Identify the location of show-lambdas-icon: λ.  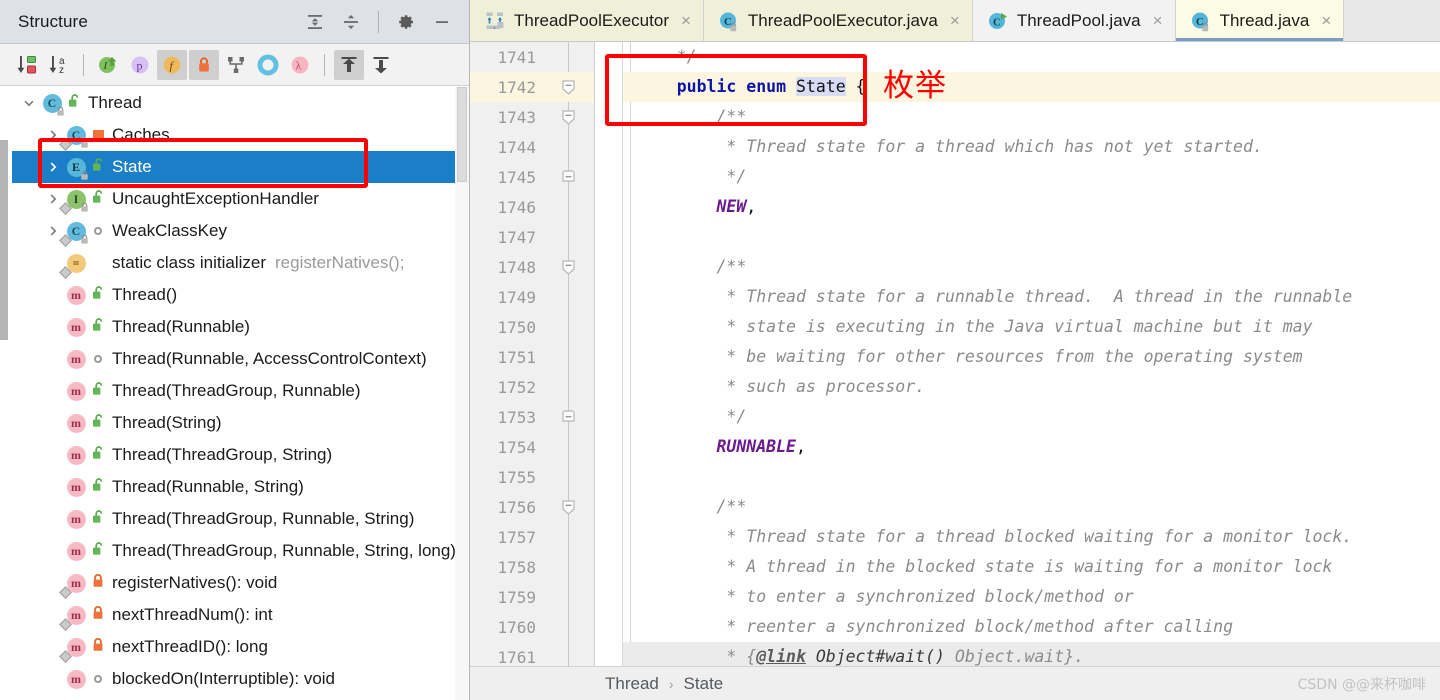
(300, 65).